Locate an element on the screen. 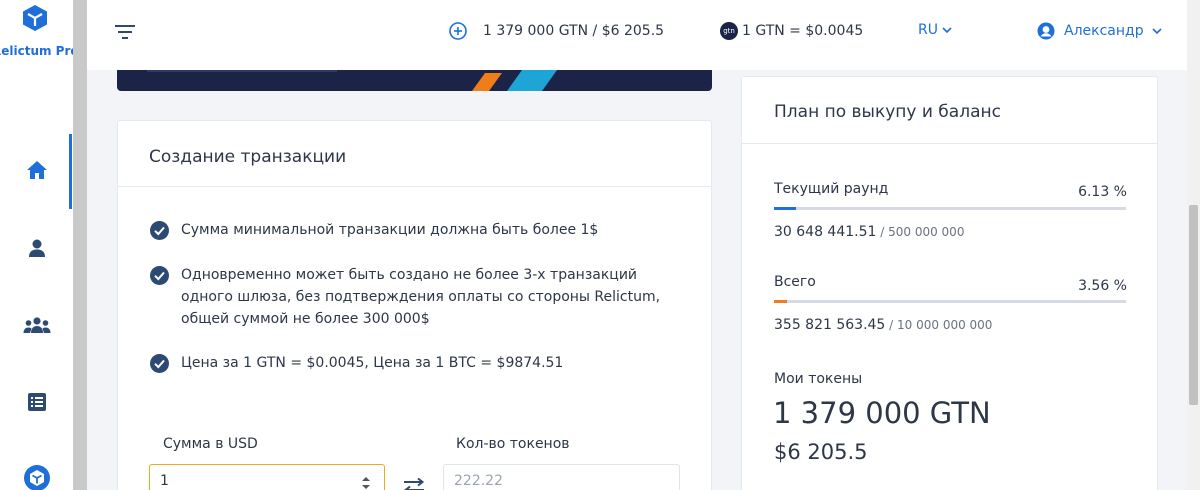 The height and width of the screenshot is (490, 1200). page-scrollbar is located at coordinates (1193, 245).